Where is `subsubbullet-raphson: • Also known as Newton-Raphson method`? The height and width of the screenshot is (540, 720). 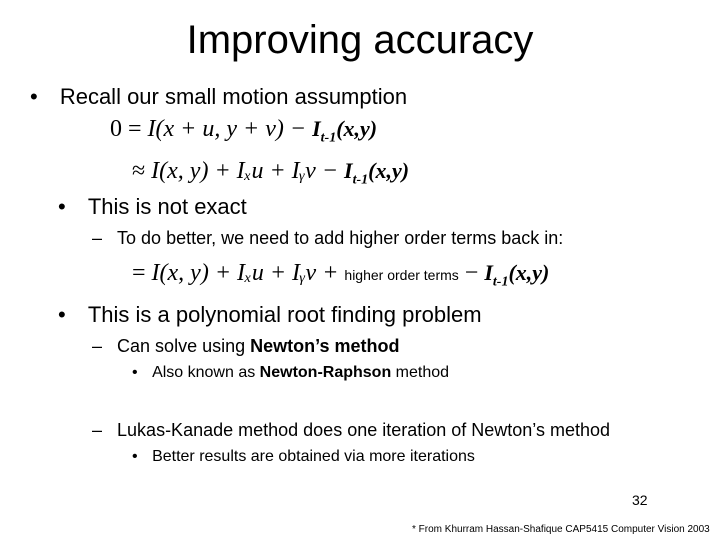
subsubbullet-raphson: • Also known as Newton-Raphson method is located at coordinates (290, 373).